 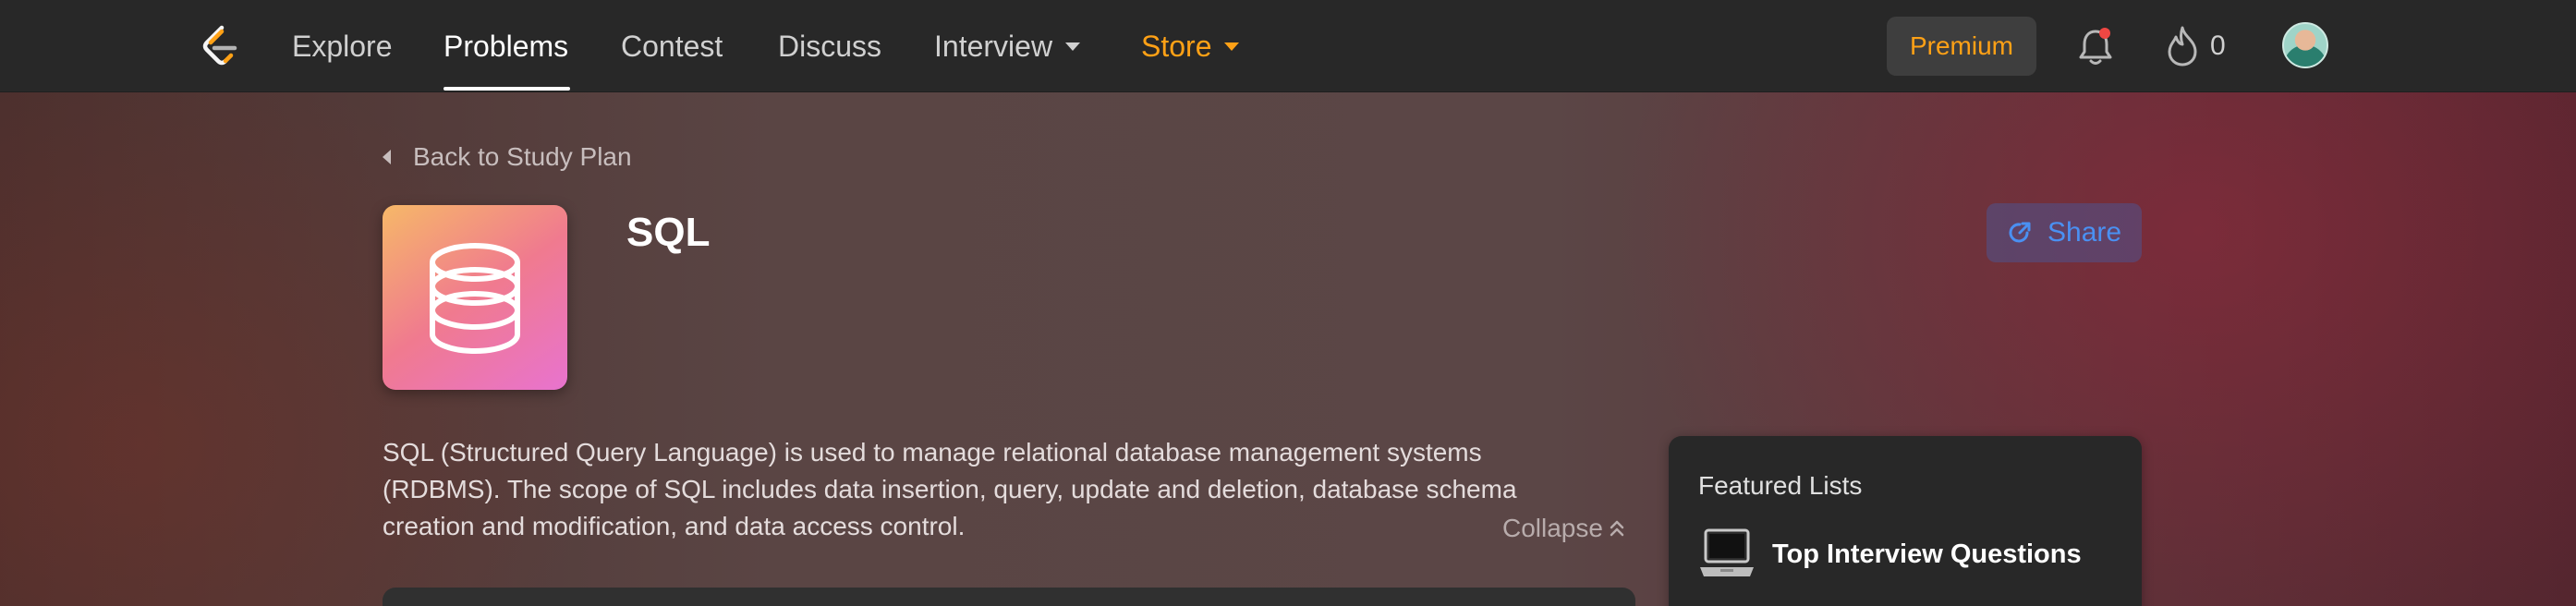 I want to click on share-icon, so click(x=2020, y=232).